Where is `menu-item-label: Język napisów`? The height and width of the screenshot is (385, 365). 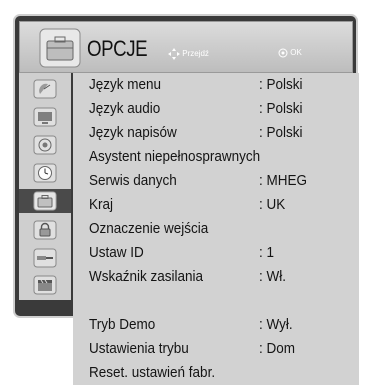 menu-item-label: Język napisów is located at coordinates (133, 132).